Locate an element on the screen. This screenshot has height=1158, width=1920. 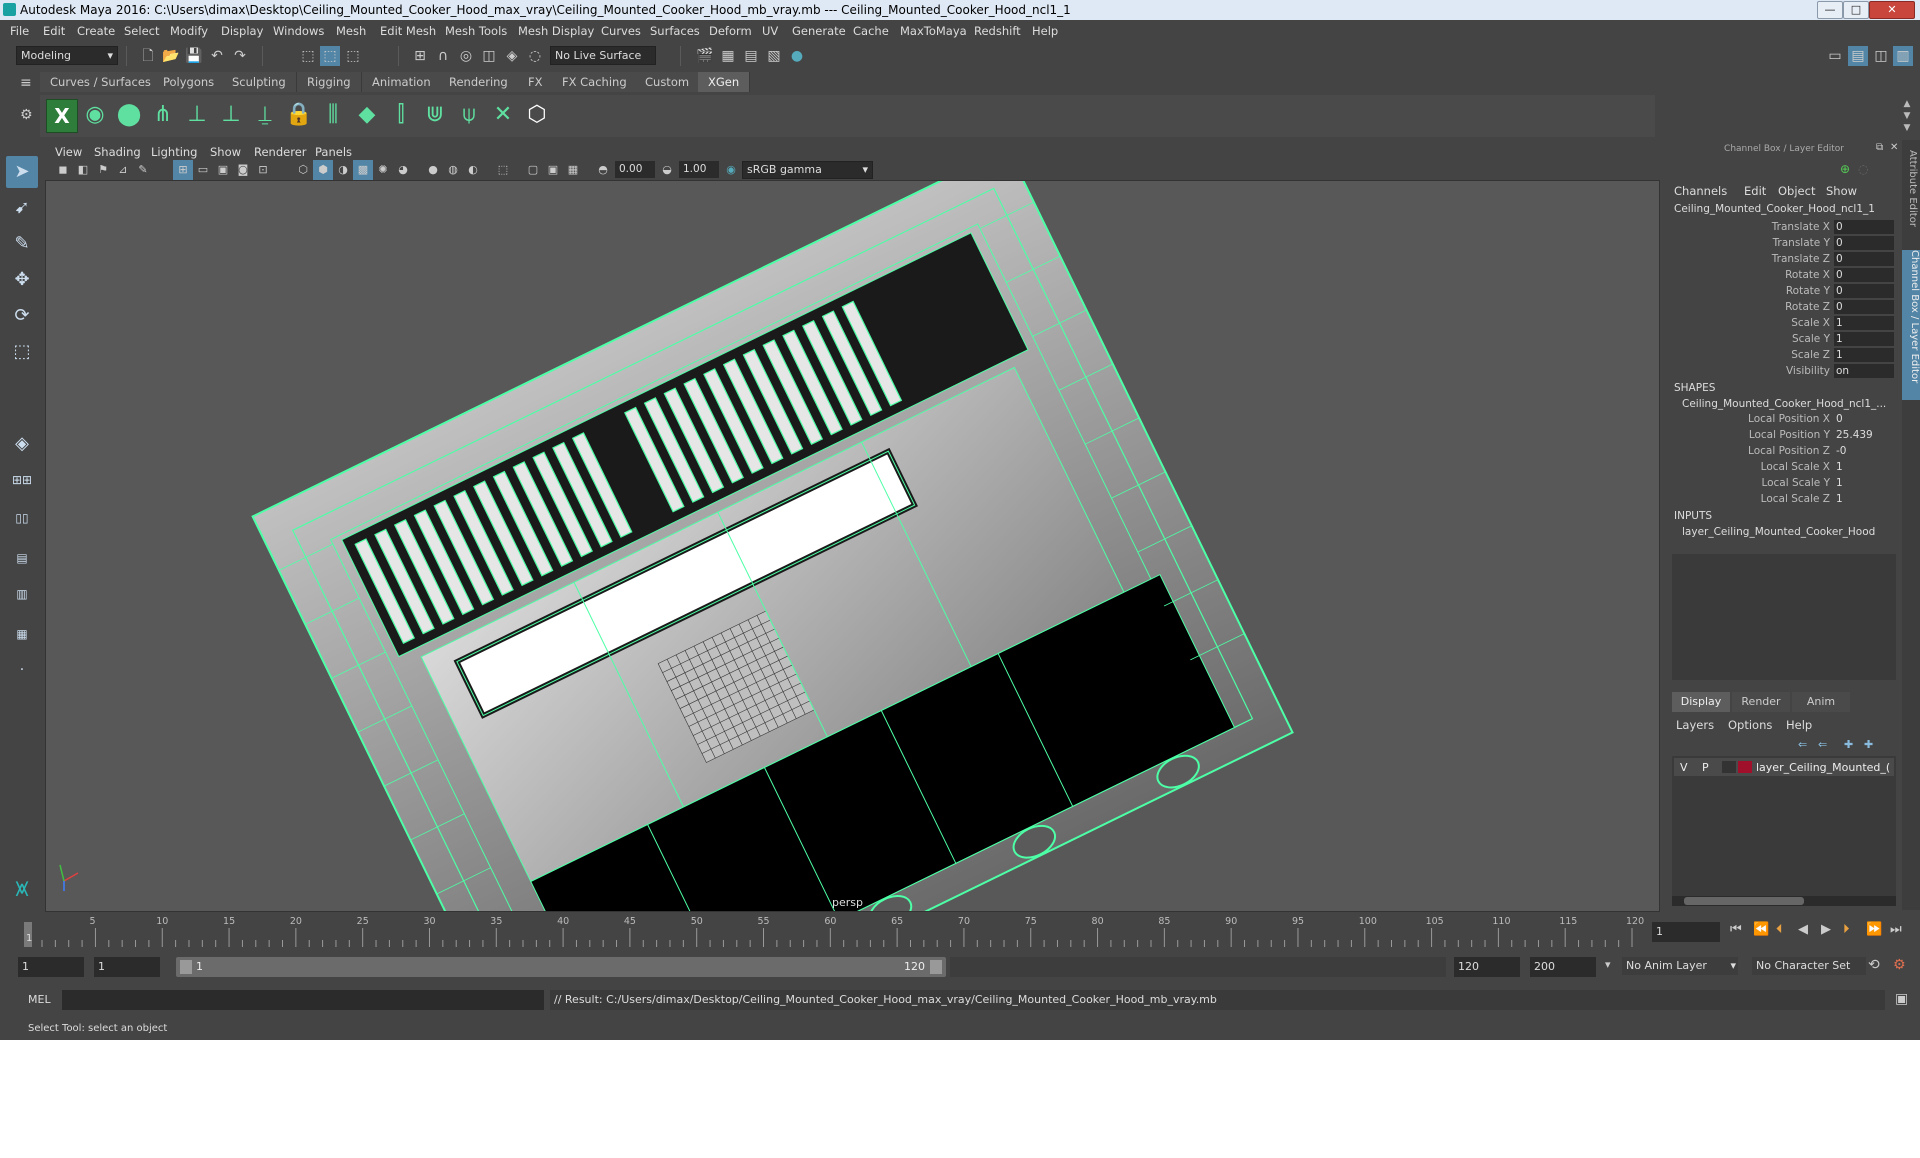
attr-value-field: 25.439 is located at coordinates (1864, 435).